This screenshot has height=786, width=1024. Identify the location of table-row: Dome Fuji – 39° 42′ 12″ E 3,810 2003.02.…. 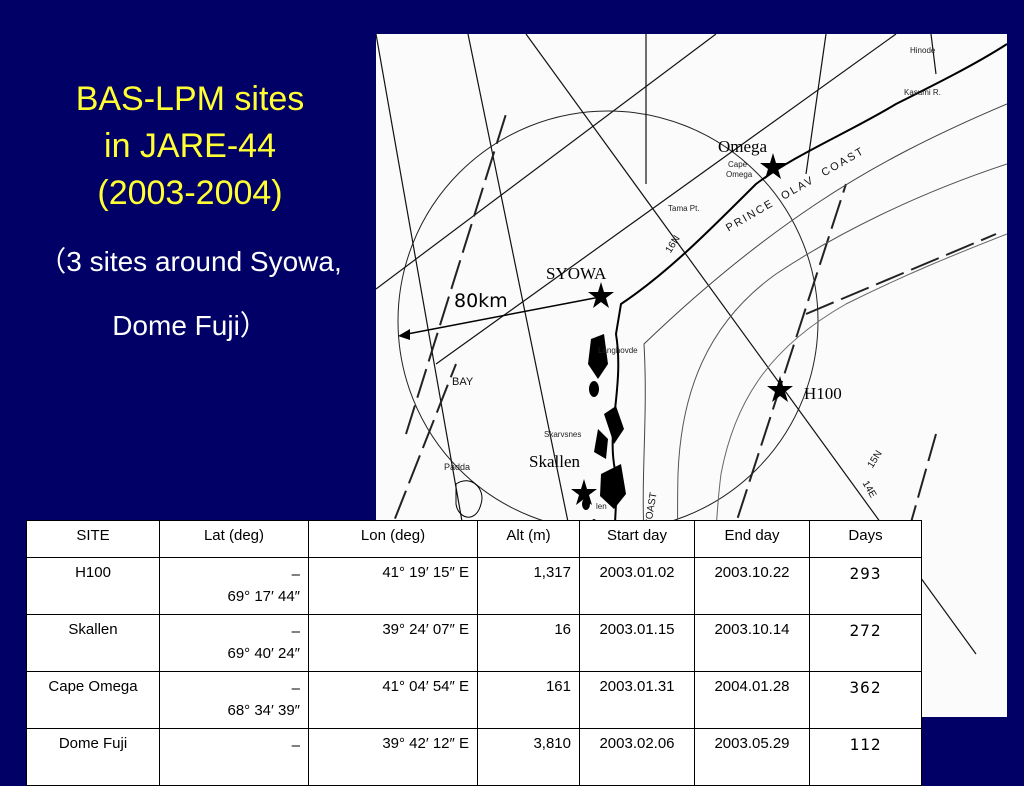
(474, 757).